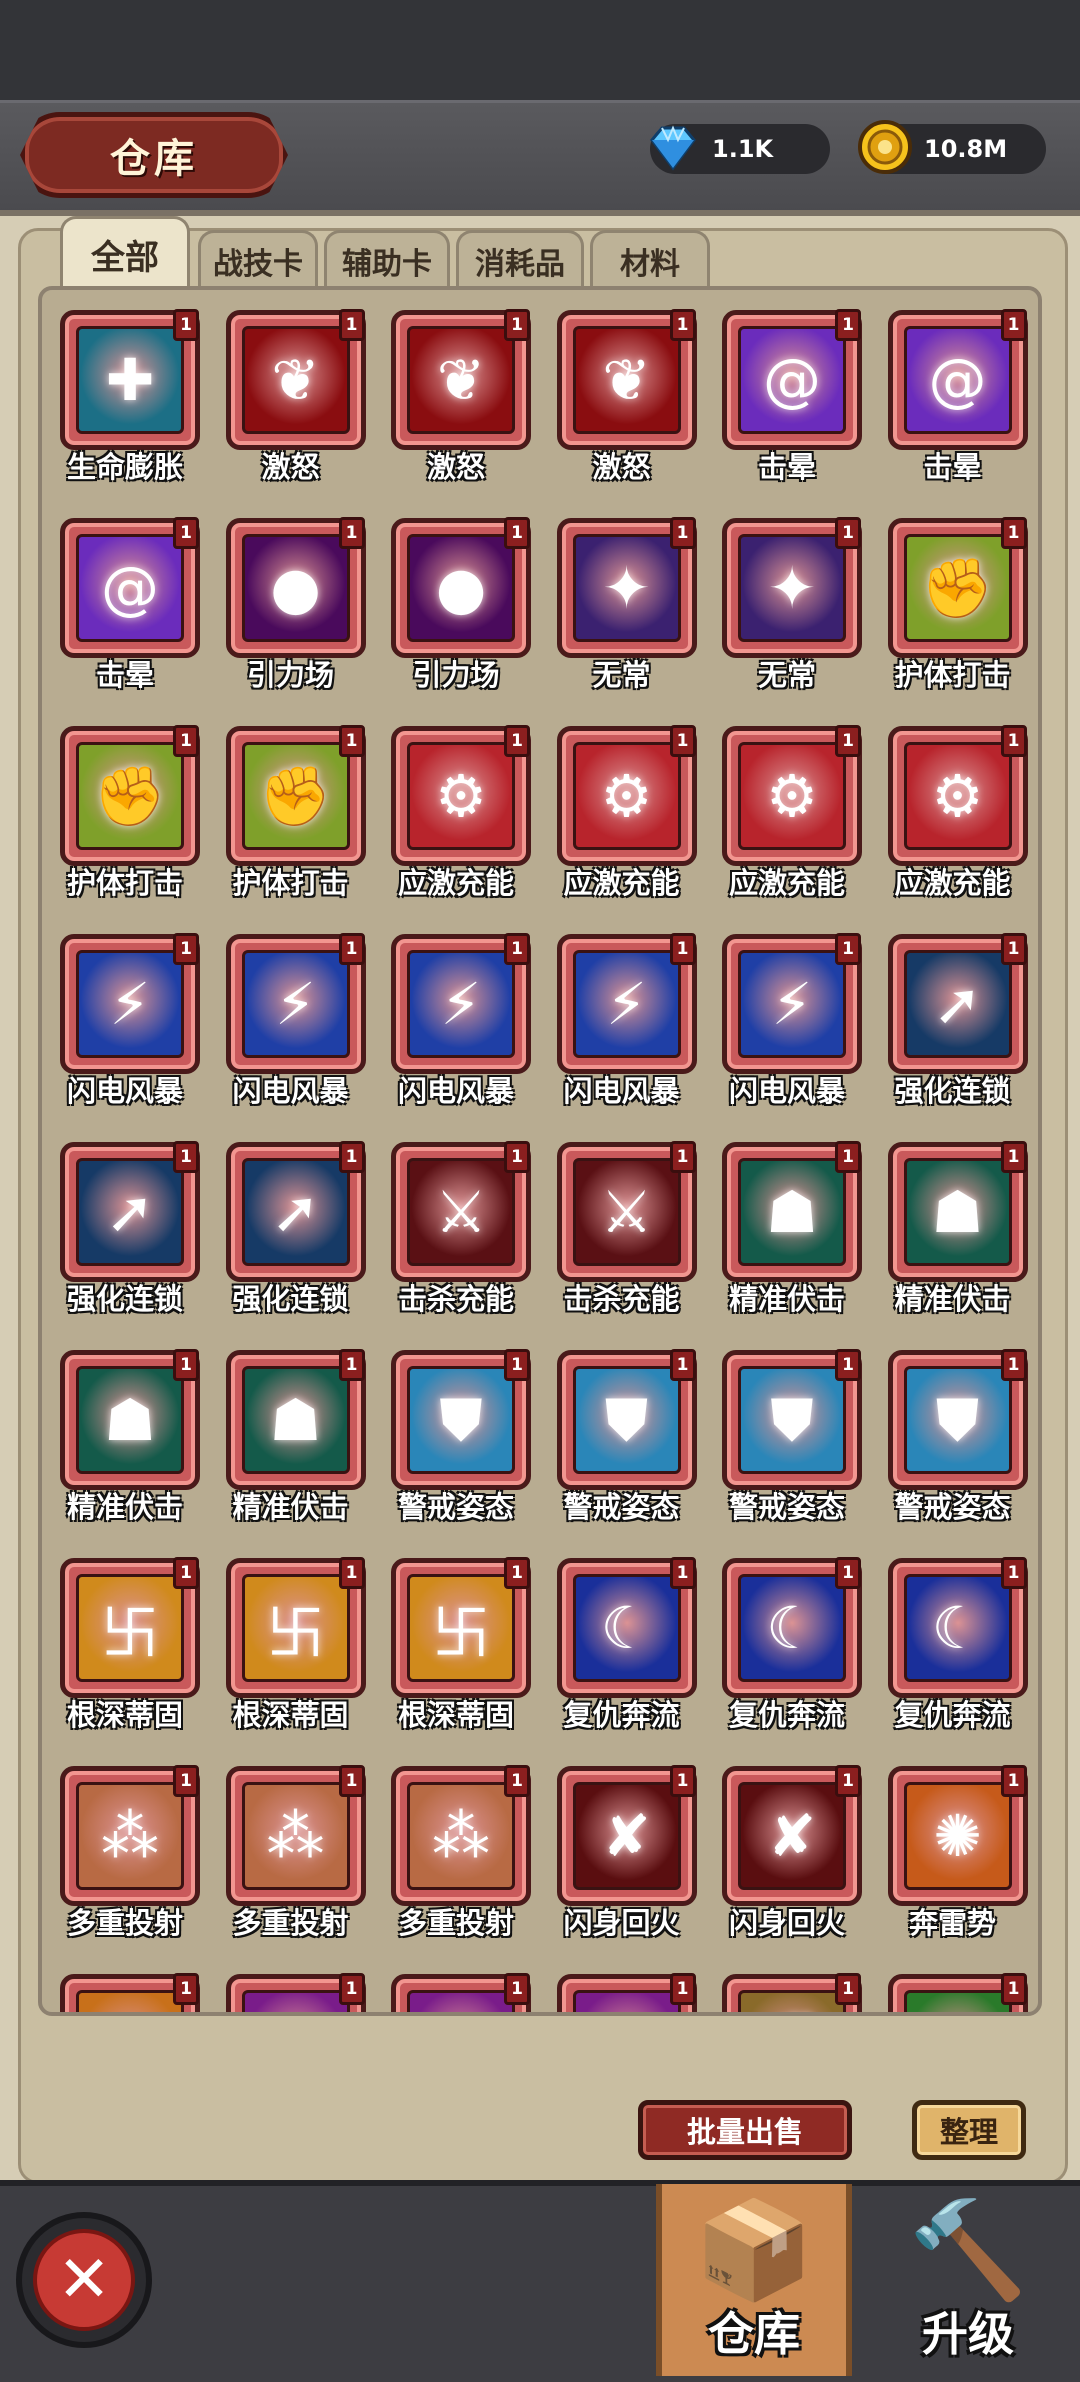 The width and height of the screenshot is (1080, 2382). Describe the element at coordinates (953, 1983) in the screenshot. I see `item-slot: ❧1` at that location.